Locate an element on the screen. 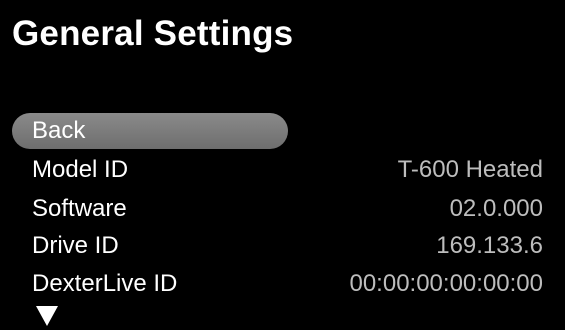 The height and width of the screenshot is (330, 565). menu-row-dexterlive-id: DexterLive ID 00:00:00:00:00:00 is located at coordinates (282, 284).